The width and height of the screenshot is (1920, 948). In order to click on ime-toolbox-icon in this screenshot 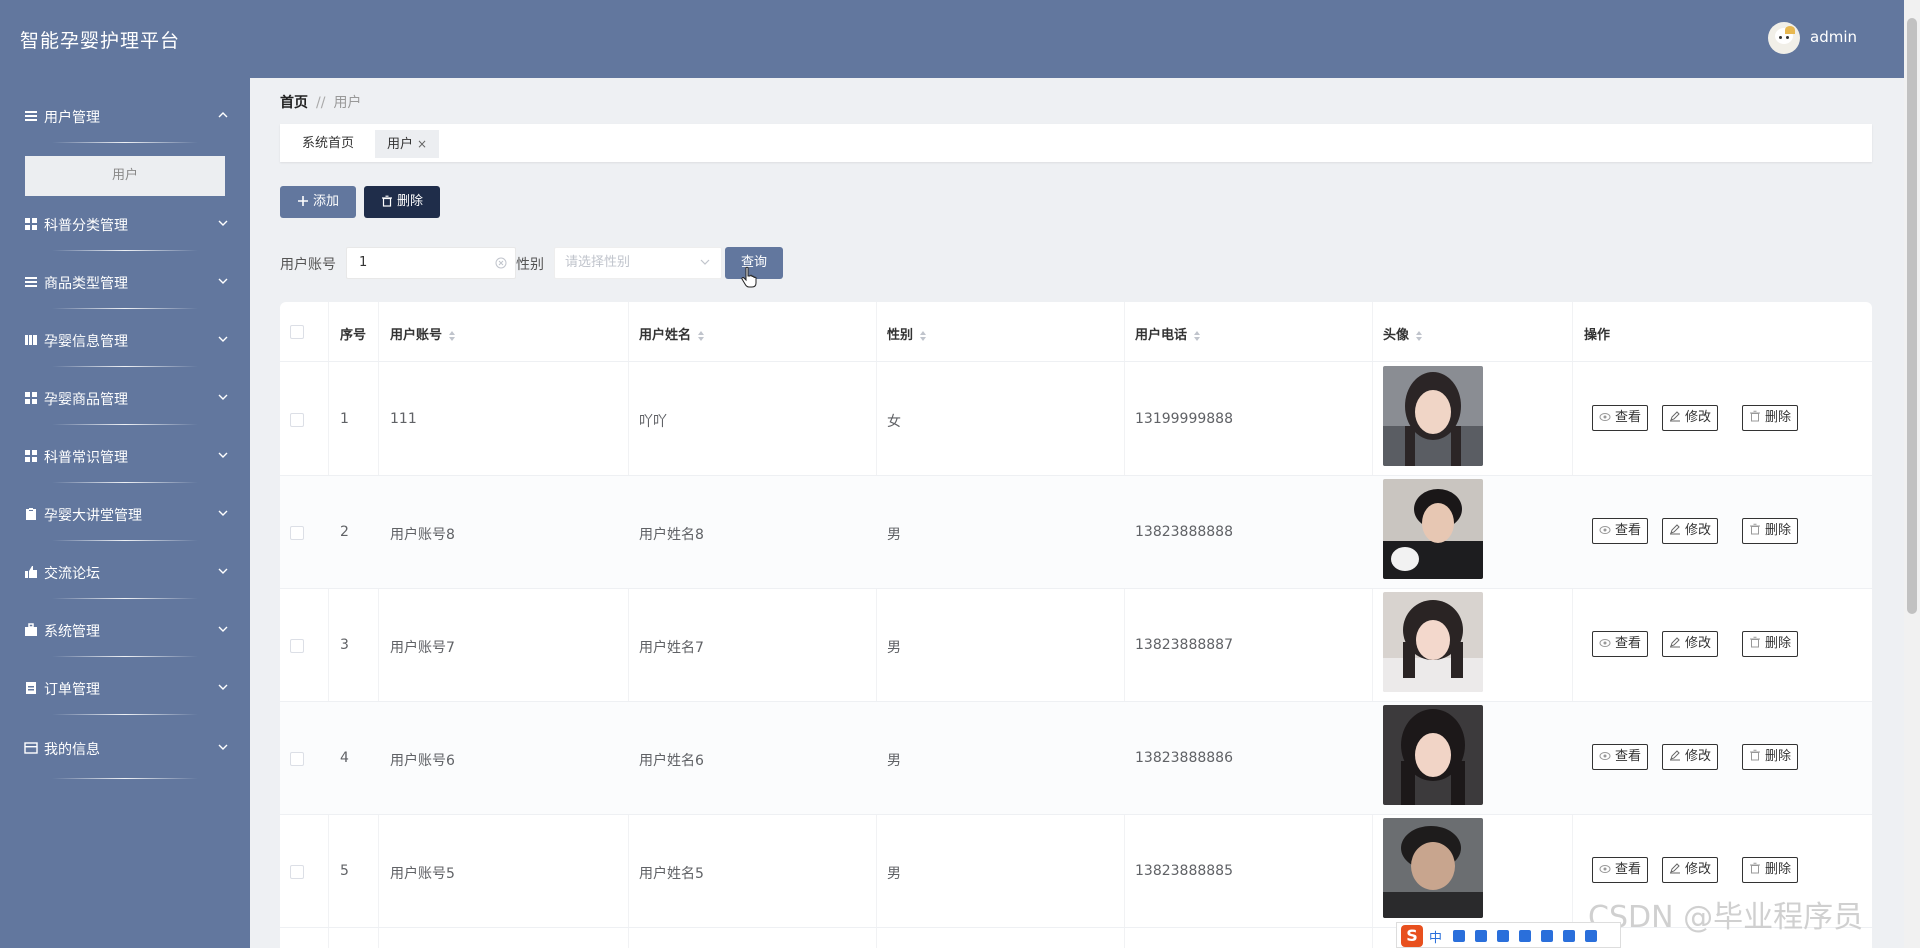, I will do `click(1569, 936)`.